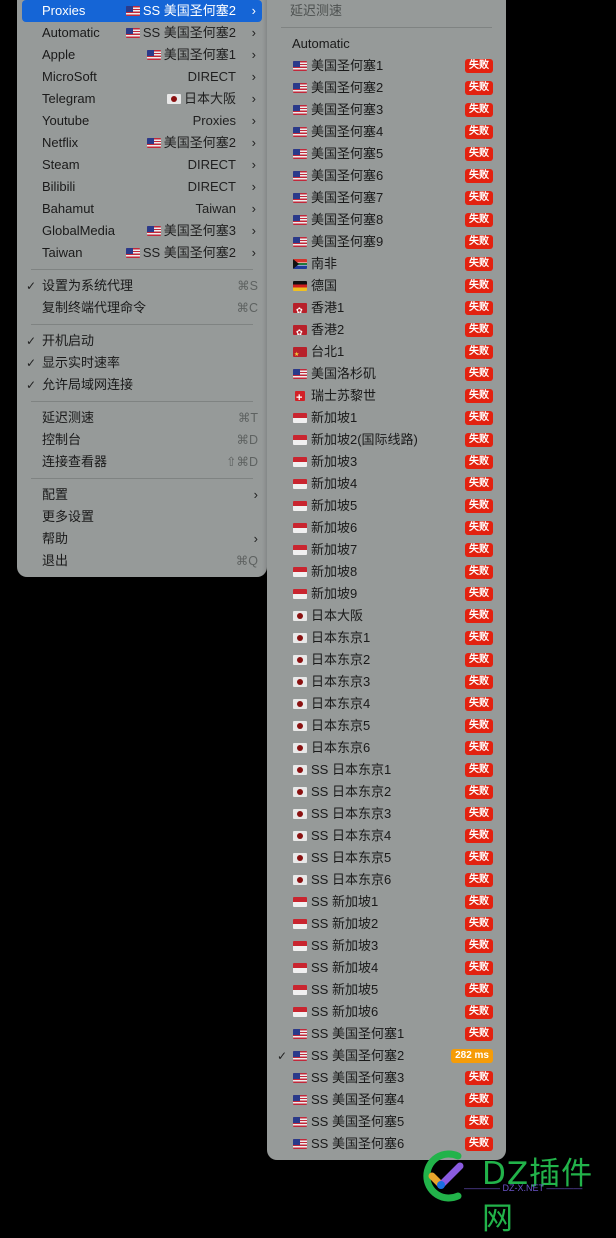 The height and width of the screenshot is (1238, 616). Describe the element at coordinates (386, 726) in the screenshot. I see `proxy-node-item: 日本东京5 失败` at that location.